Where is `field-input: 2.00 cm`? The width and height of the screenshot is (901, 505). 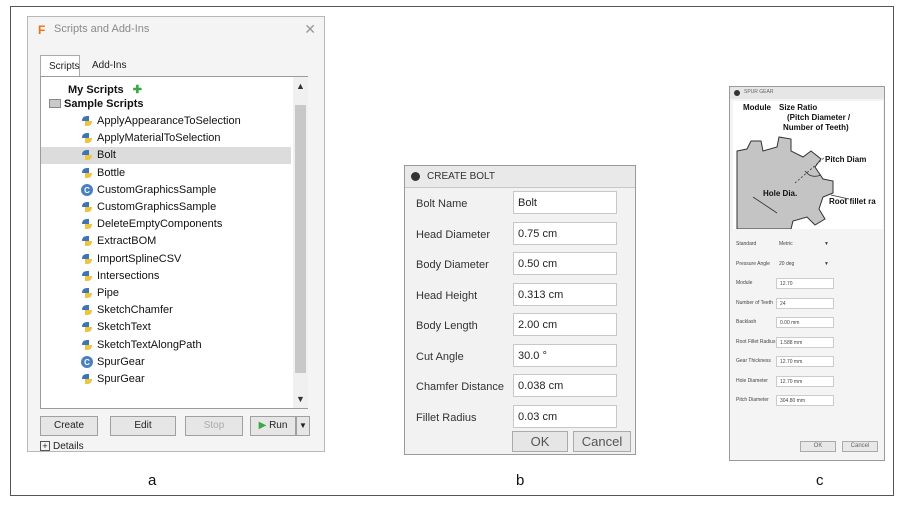
field-input: 2.00 cm is located at coordinates (565, 324).